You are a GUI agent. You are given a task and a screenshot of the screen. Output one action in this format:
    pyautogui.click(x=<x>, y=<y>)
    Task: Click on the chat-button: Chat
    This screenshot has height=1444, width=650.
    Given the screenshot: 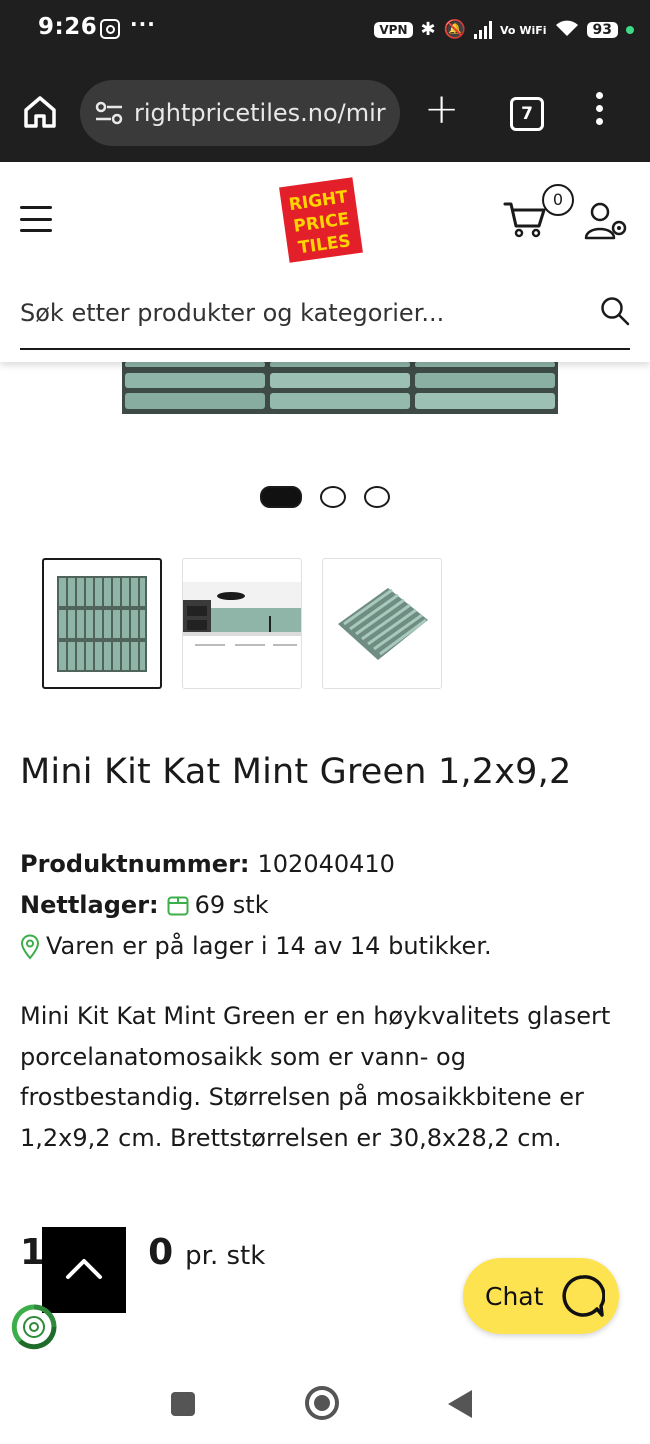 What is the action you would take?
    pyautogui.click(x=541, y=1296)
    